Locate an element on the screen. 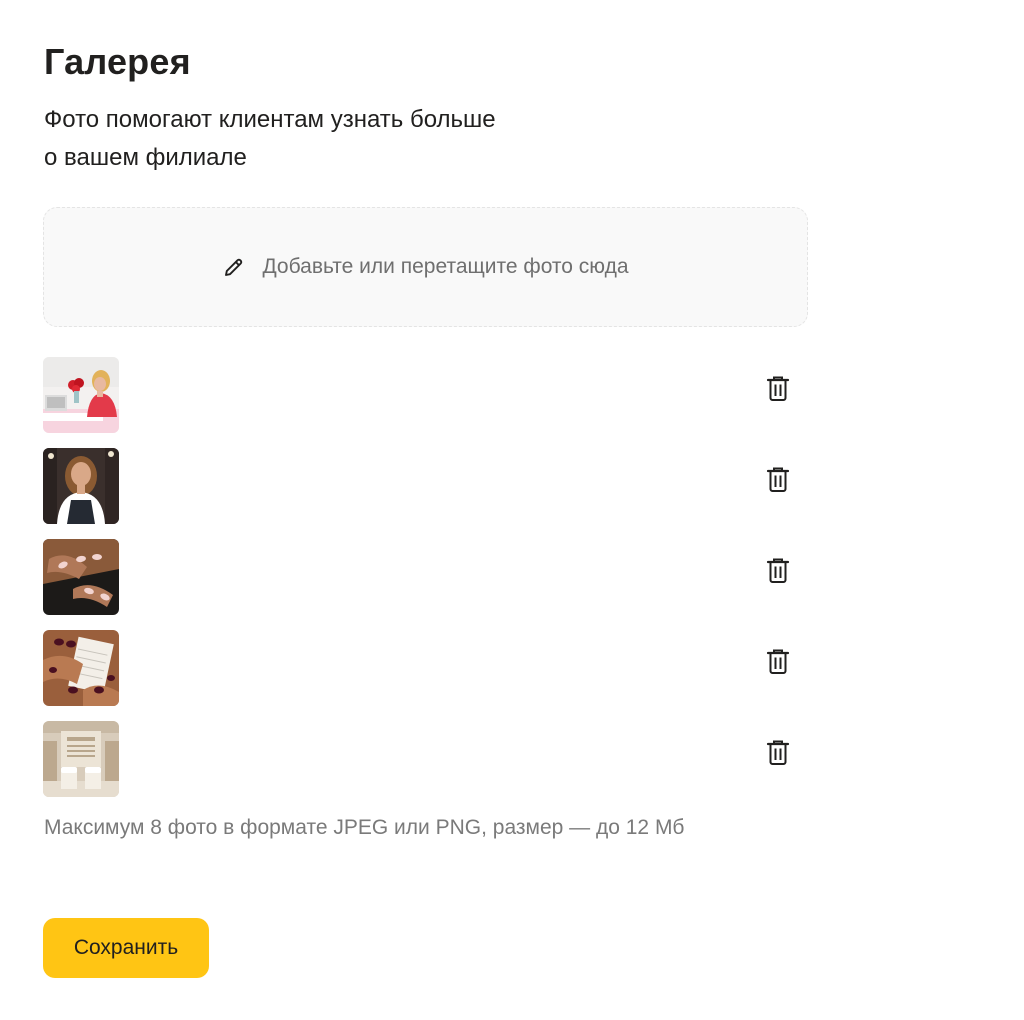  subtitle-line-1: Фото помогают клиентам узнать больше is located at coordinates (270, 119).